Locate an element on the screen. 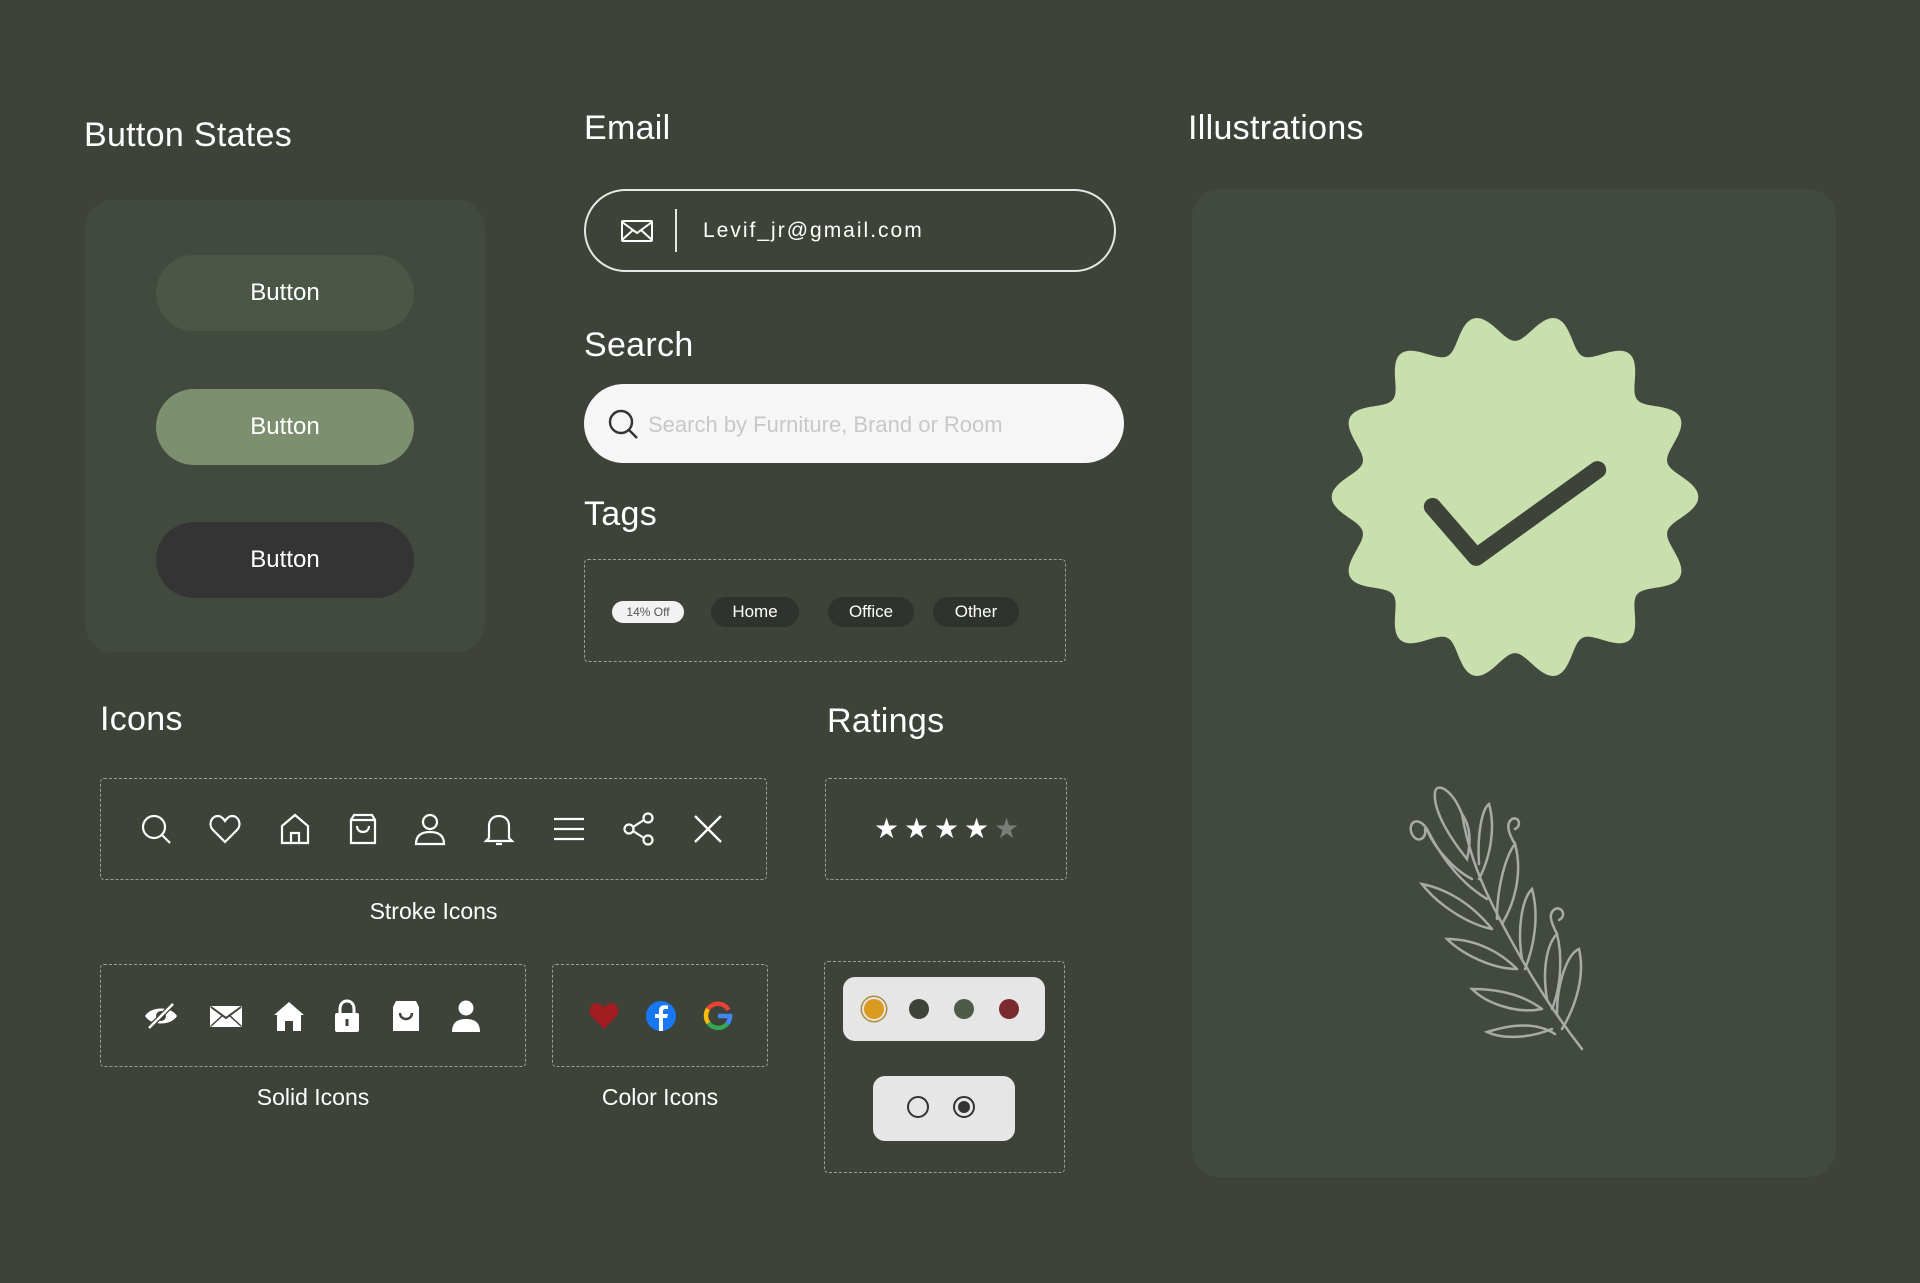 The image size is (1920, 1283). button-hover: Button is located at coordinates (285, 427).